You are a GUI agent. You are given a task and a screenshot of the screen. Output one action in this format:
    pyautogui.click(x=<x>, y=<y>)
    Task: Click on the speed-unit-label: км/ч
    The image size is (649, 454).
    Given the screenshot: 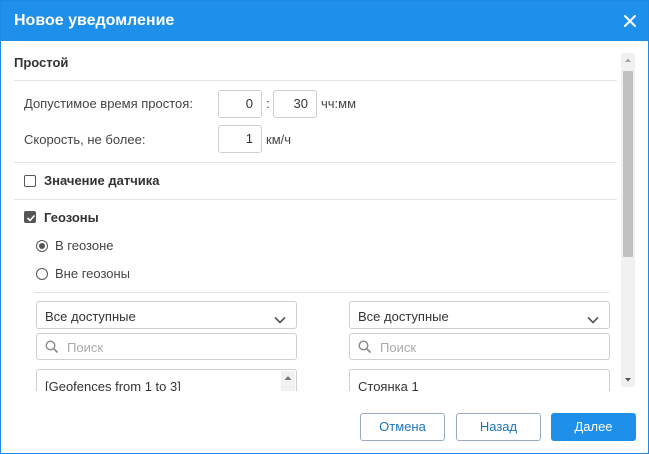 What is the action you would take?
    pyautogui.click(x=279, y=139)
    